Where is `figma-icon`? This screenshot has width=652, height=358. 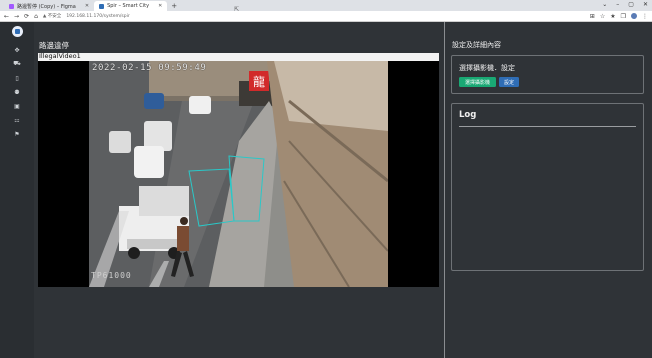
figma-icon is located at coordinates (11, 6).